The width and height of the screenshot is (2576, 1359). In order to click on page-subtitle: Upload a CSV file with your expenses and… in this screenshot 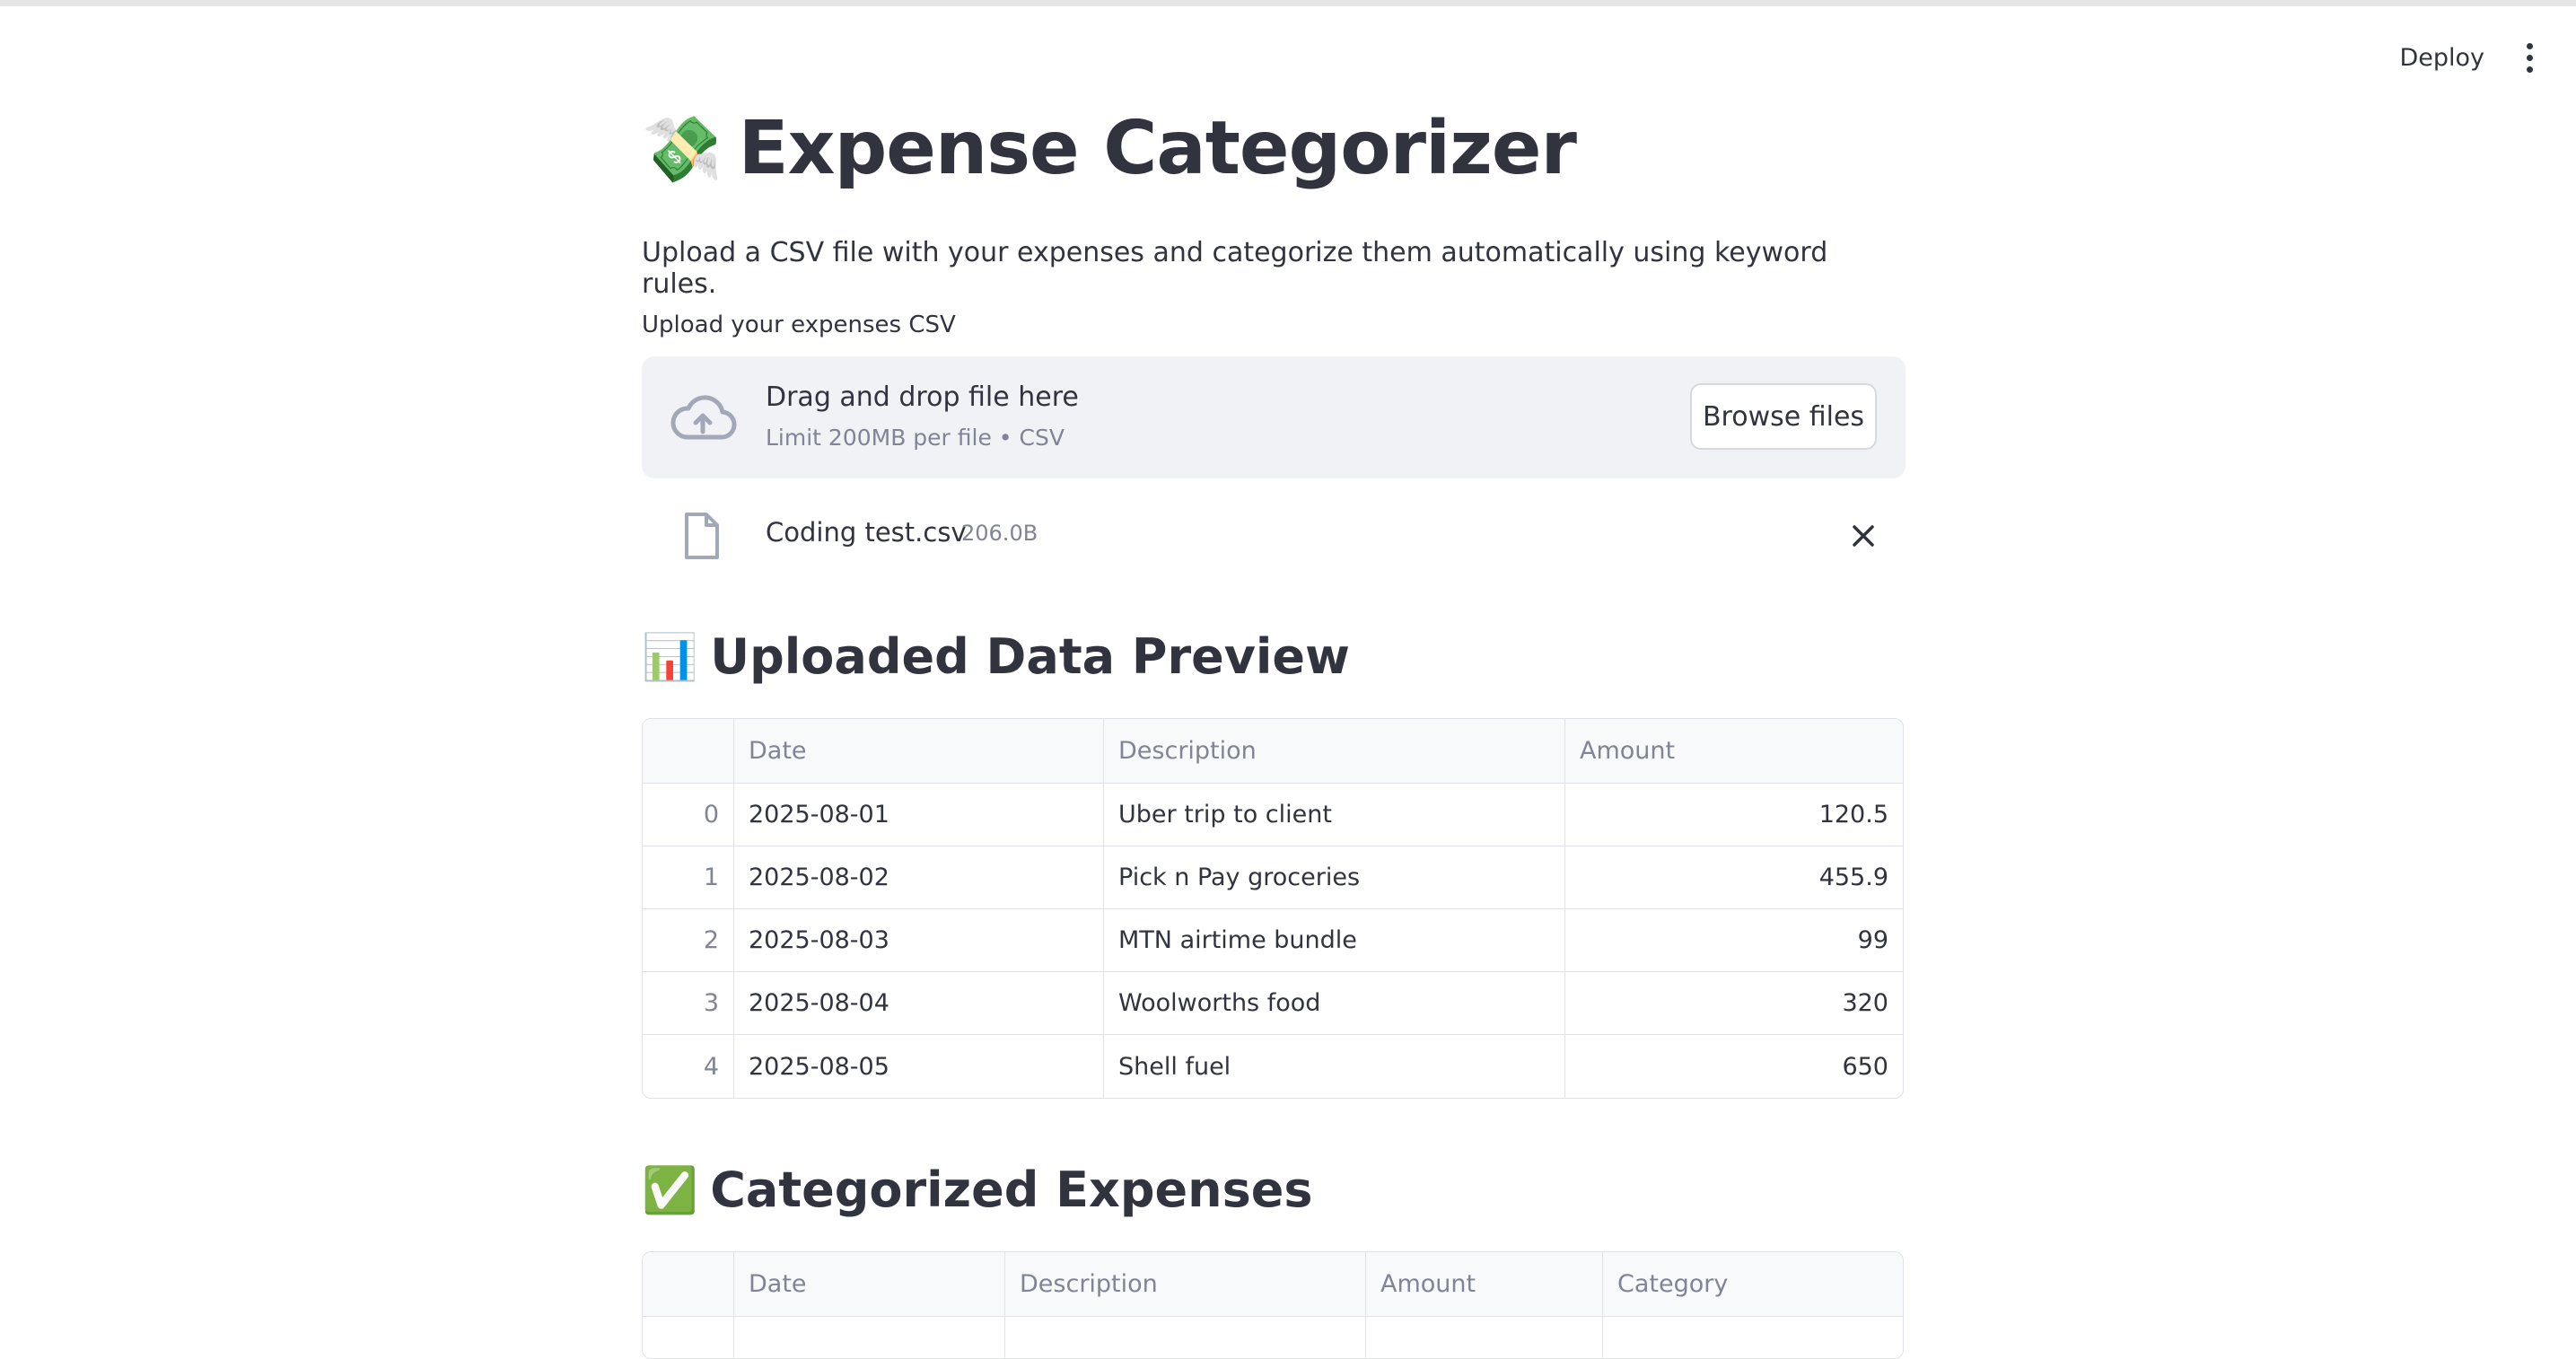, I will do `click(1235, 268)`.